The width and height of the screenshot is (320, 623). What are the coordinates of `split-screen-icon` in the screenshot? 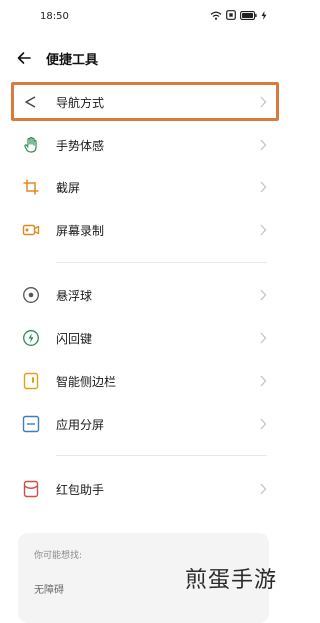 It's located at (31, 424).